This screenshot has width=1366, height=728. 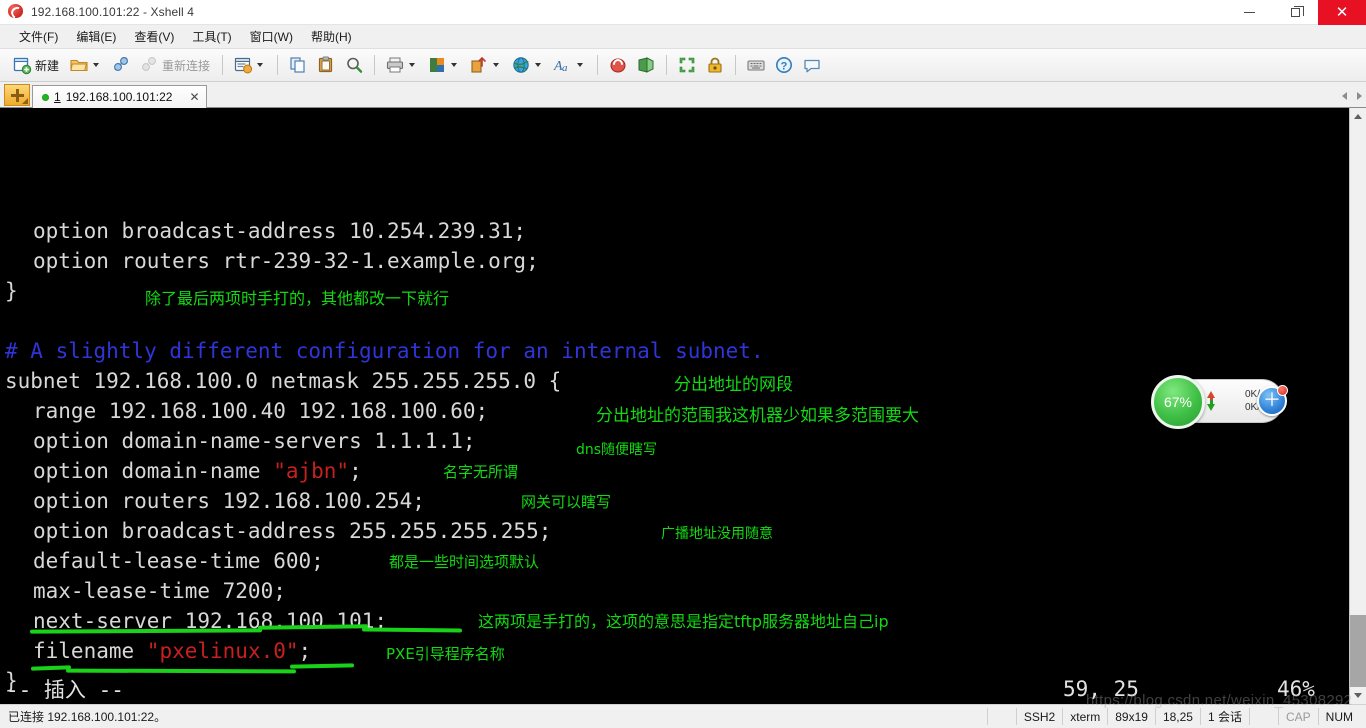 I want to click on close-icon: ✕, so click(x=1342, y=11).